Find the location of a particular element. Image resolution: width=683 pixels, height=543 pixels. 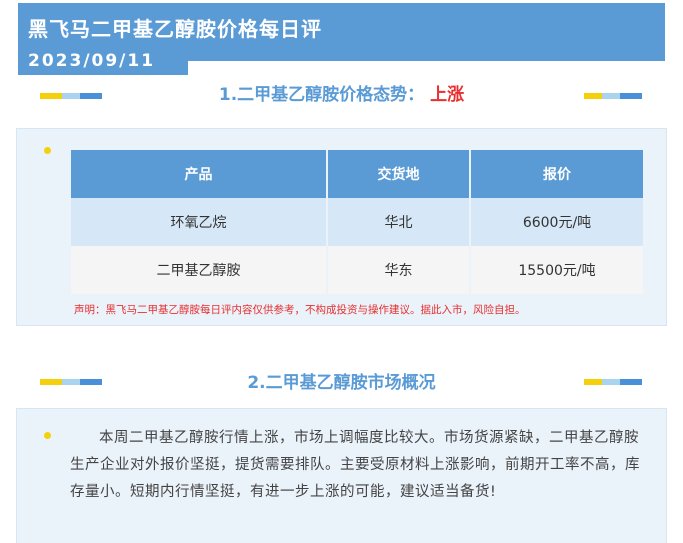

trend-status: 上涨 is located at coordinates (447, 95).